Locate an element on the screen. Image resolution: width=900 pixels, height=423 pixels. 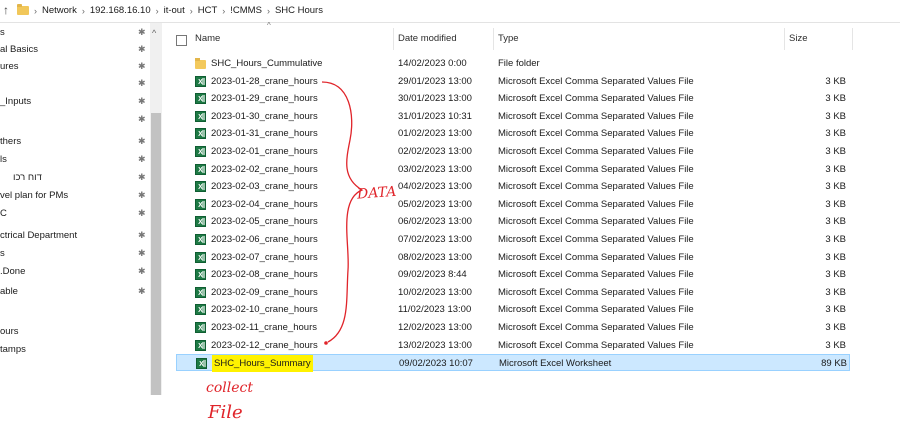
file-annotation: File is located at coordinates (225, 412).